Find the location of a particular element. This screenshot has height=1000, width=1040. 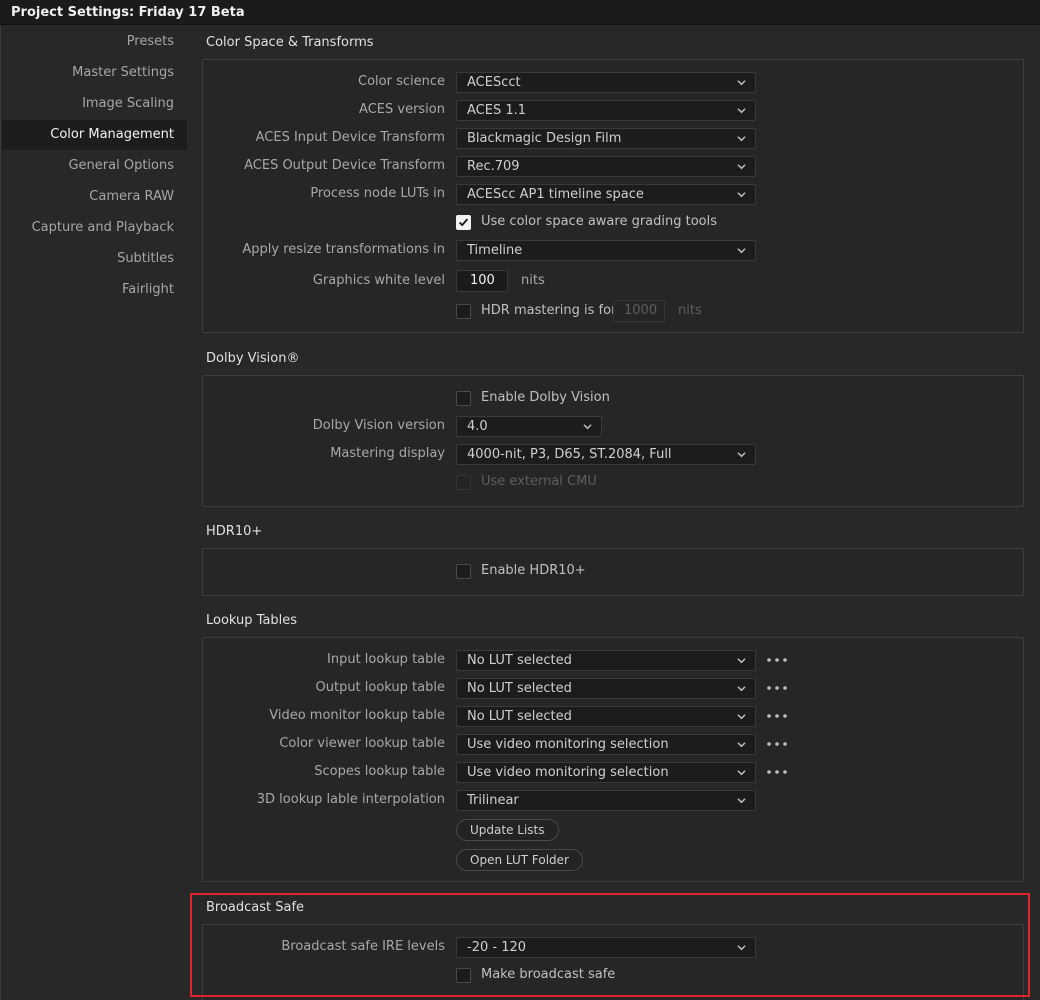

external-cmu-checkbox is located at coordinates (463, 482).